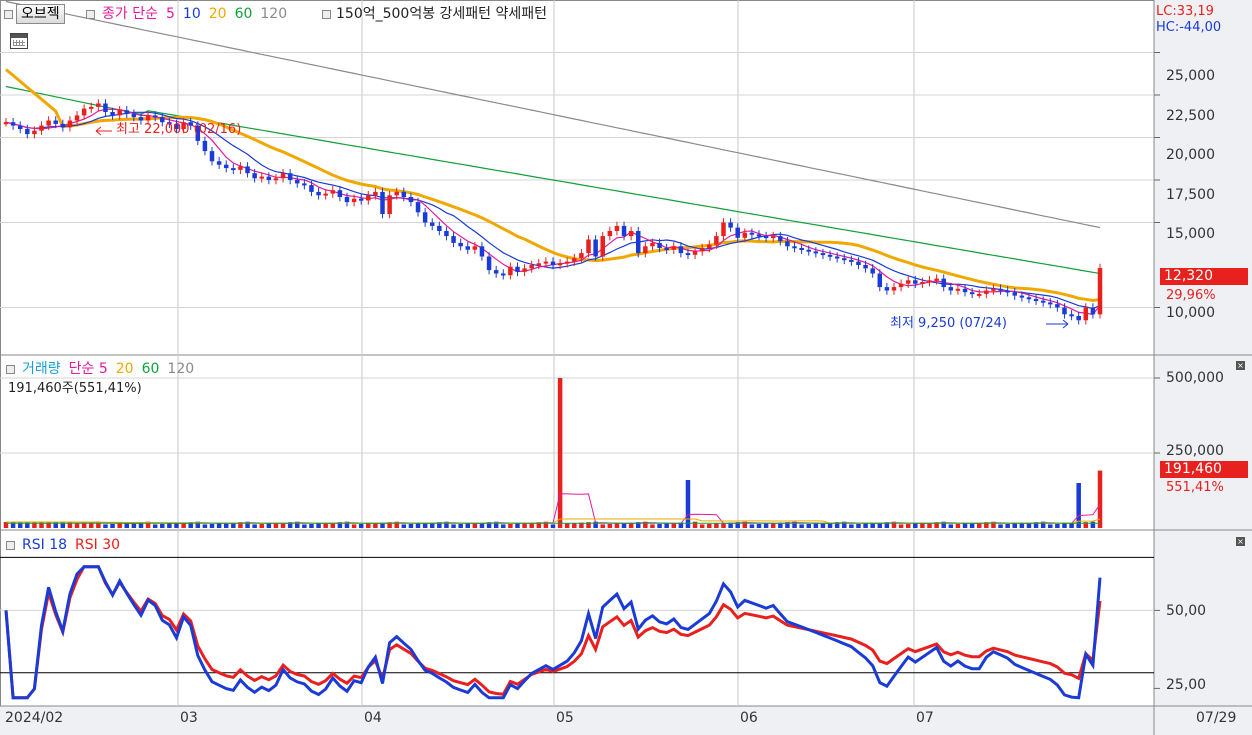 The height and width of the screenshot is (735, 1252). What do you see at coordinates (103, 131) in the screenshot?
I see `high-arrow` at bounding box center [103, 131].